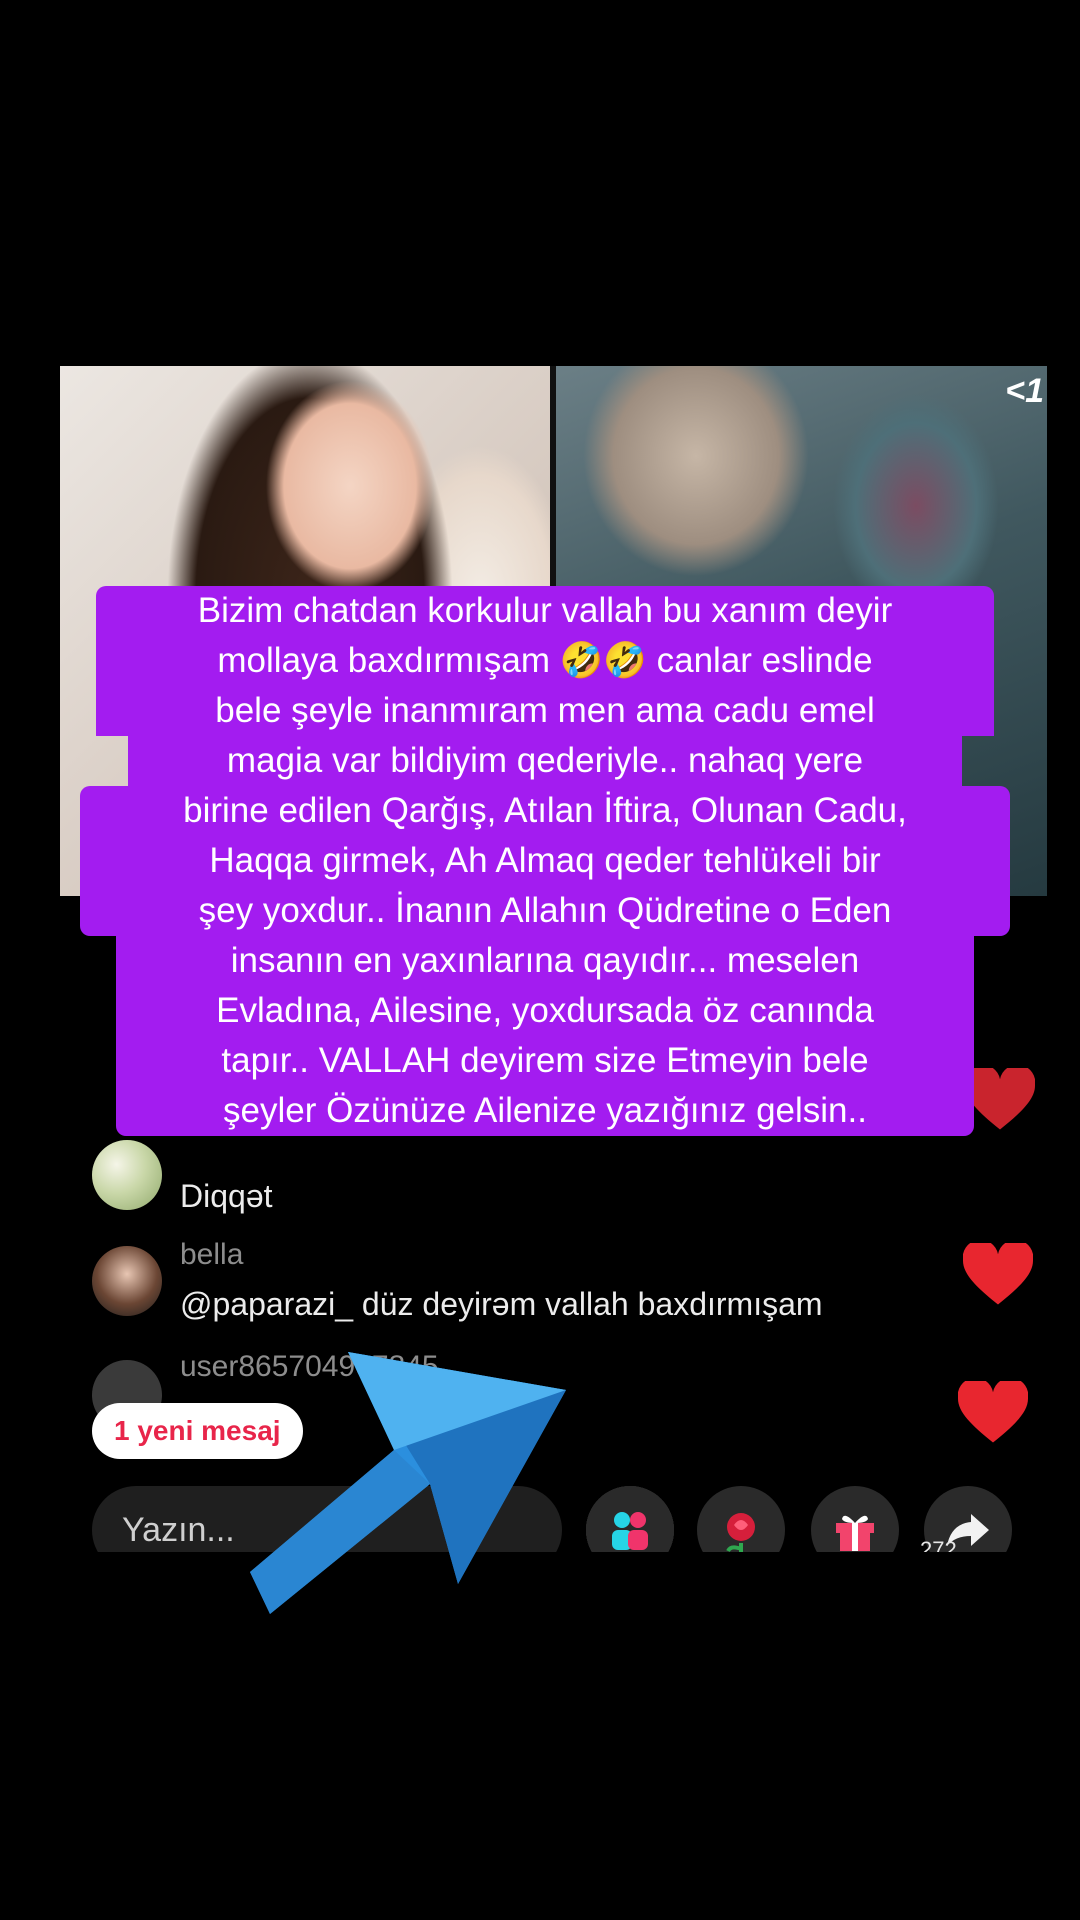 This screenshot has height=1920, width=1080. Describe the element at coordinates (545, 1061) in the screenshot. I see `caption-line: tapır.. VALLAH deyirem size Etmeyin bele` at that location.